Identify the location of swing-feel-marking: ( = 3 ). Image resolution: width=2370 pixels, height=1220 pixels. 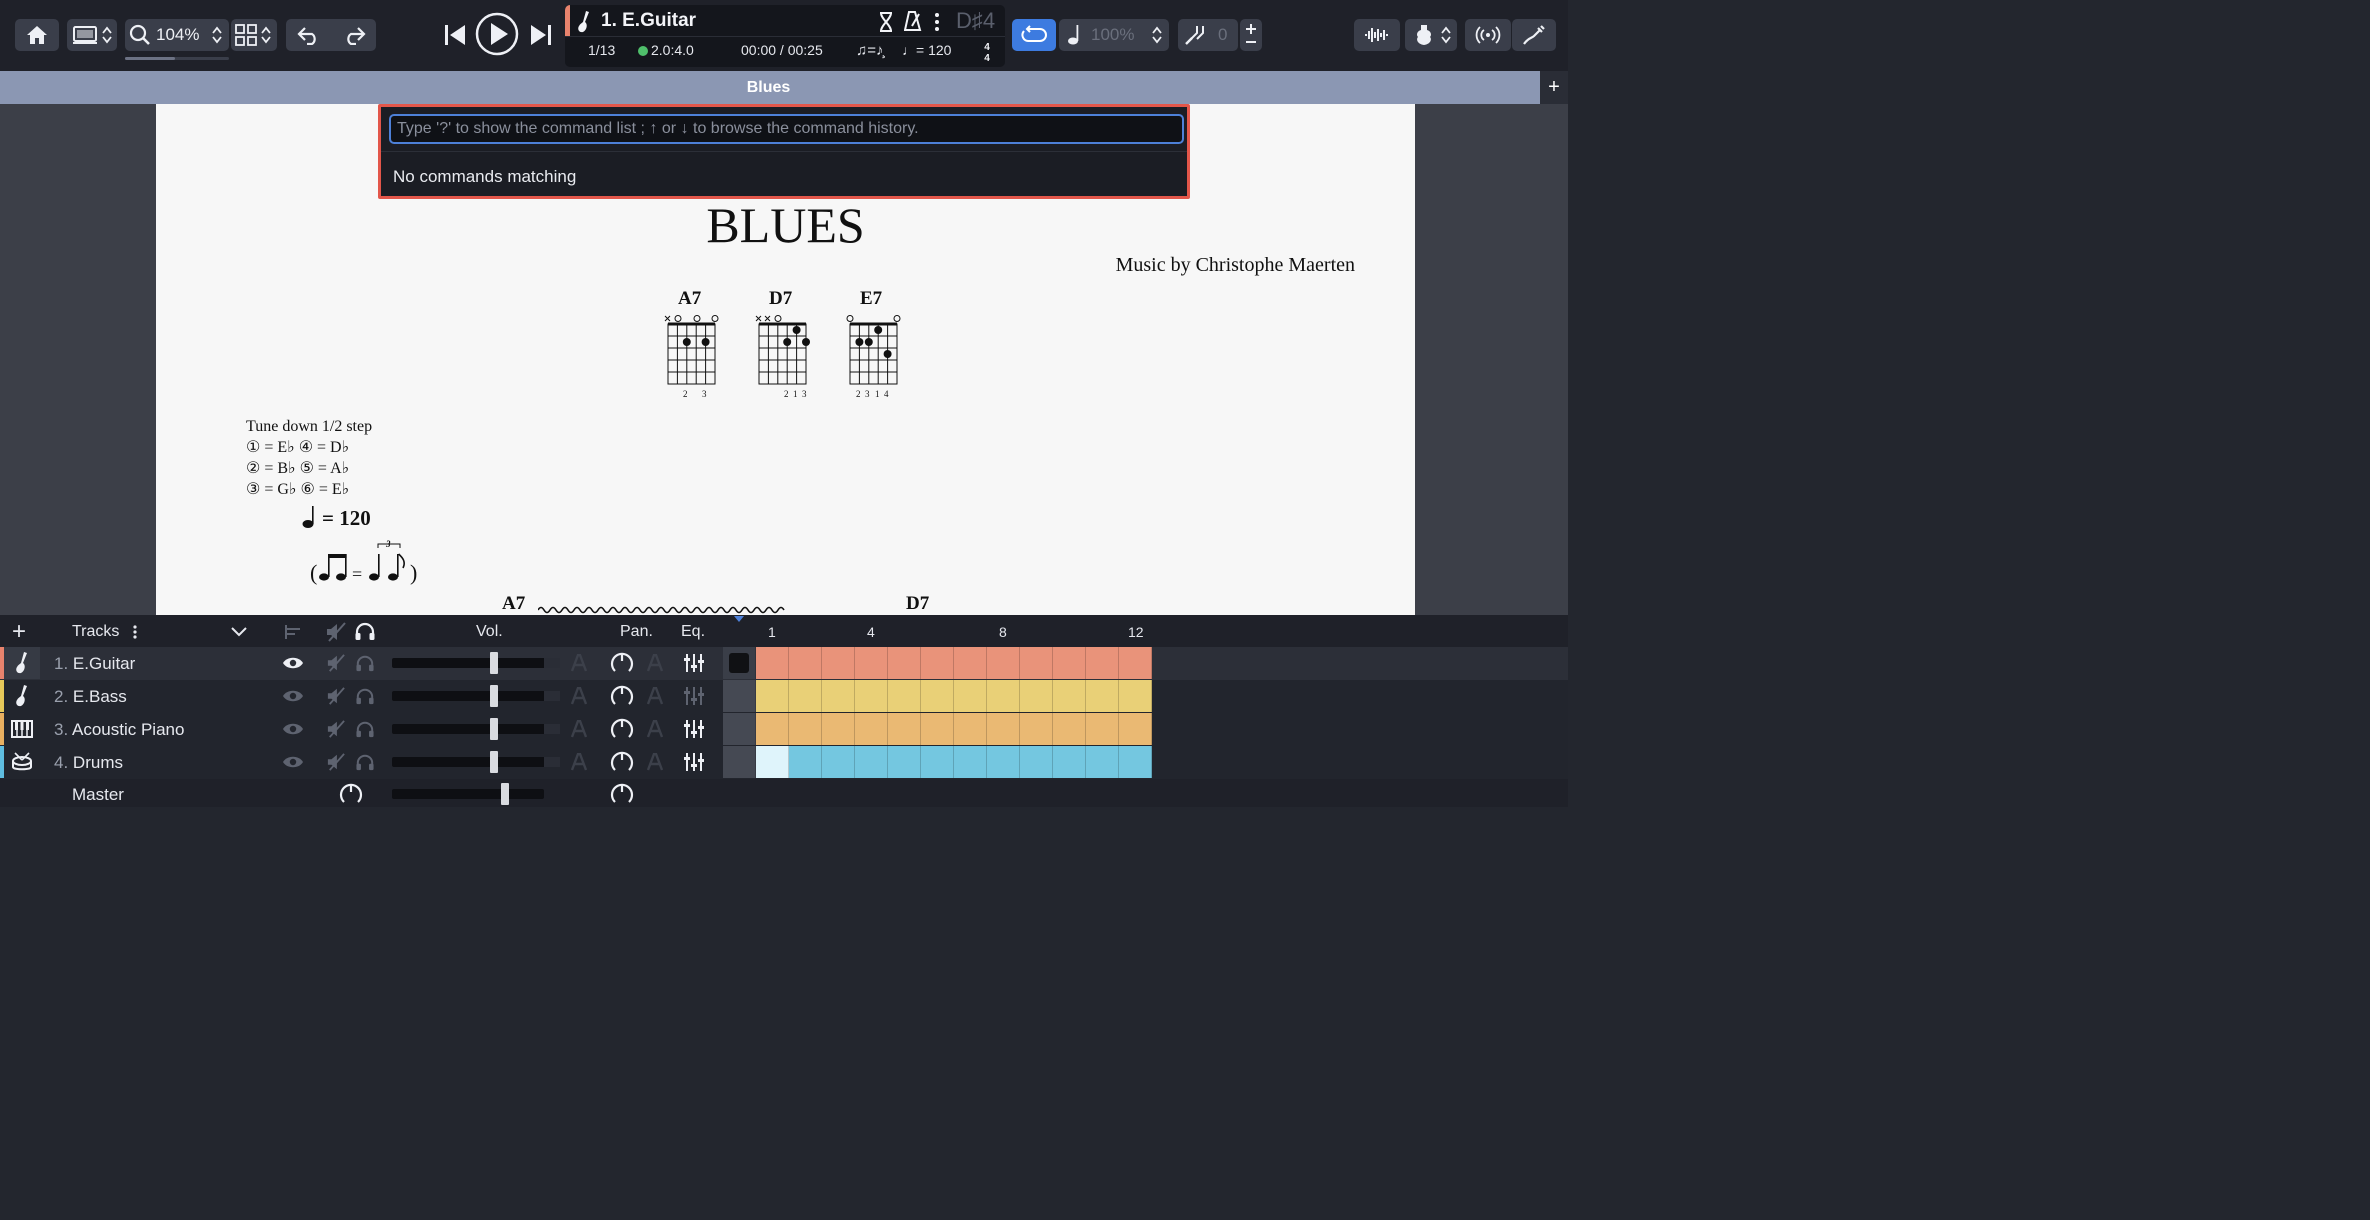
(366, 563).